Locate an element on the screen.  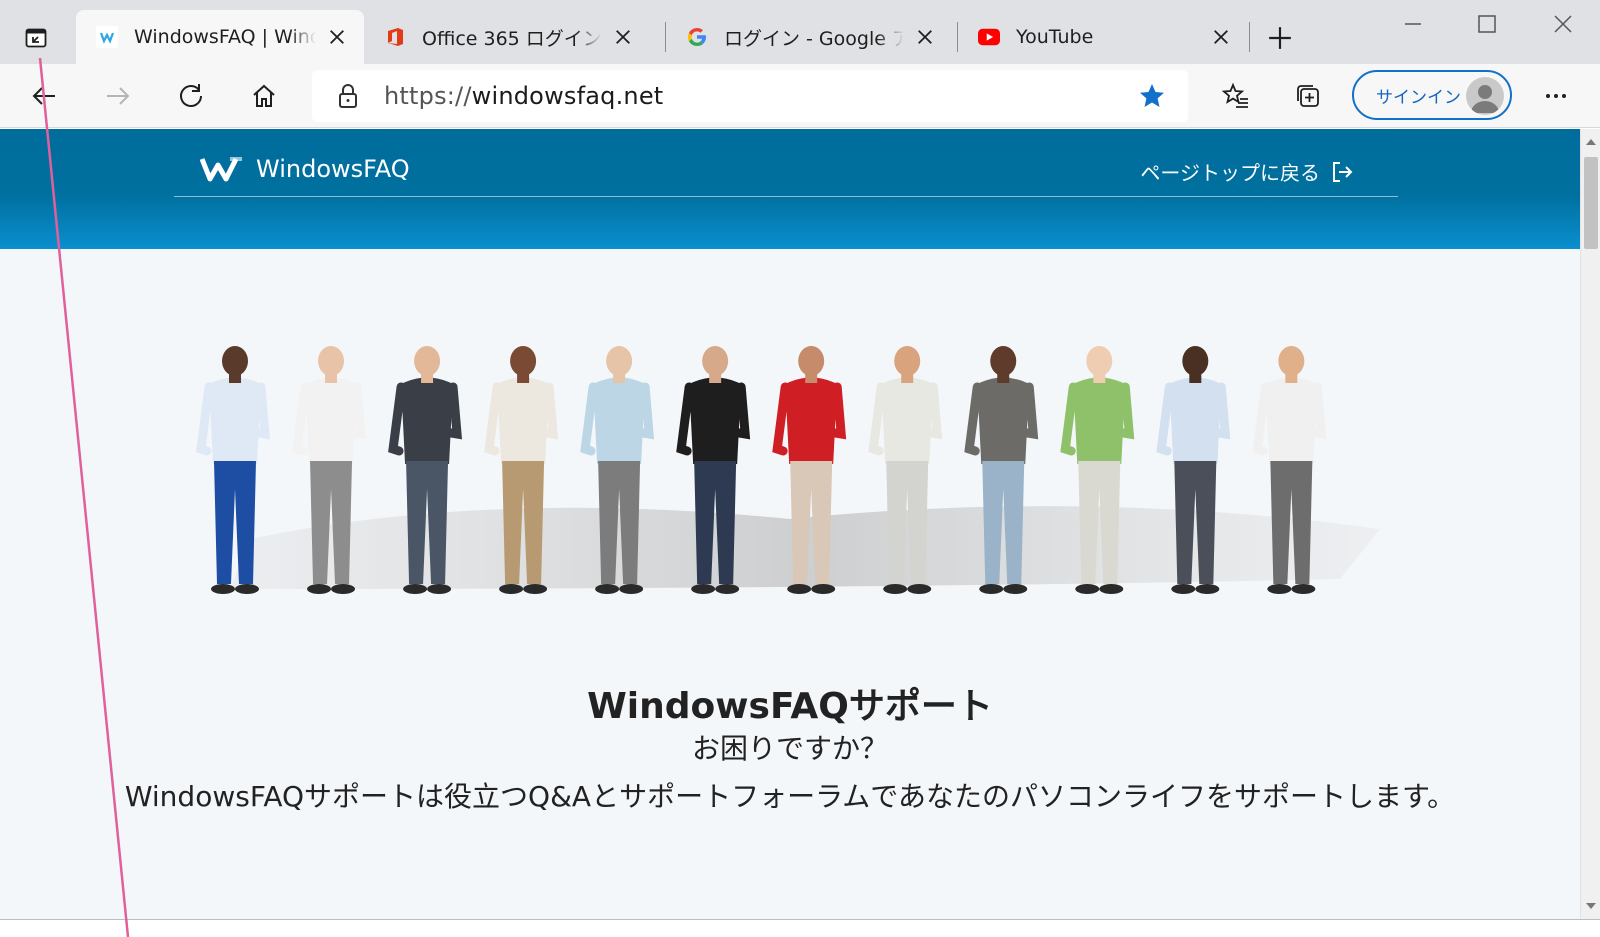
scroll-up-arrow-icon is located at coordinates (1591, 142).